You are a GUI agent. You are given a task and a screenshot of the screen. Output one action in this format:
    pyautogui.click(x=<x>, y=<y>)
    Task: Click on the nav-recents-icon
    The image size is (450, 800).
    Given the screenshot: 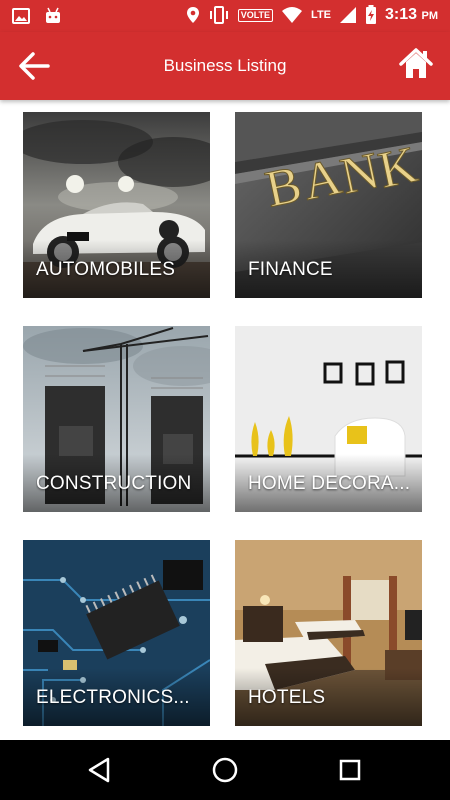 What is the action you would take?
    pyautogui.click(x=350, y=770)
    